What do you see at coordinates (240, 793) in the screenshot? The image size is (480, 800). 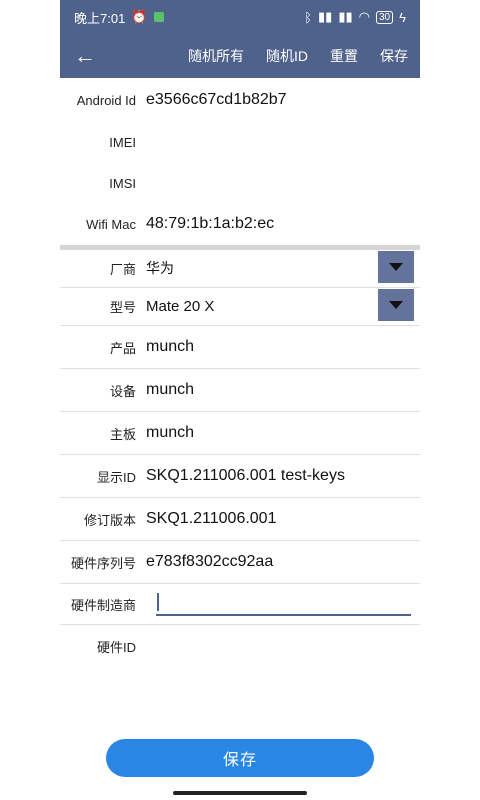 I see `home-indicator` at bounding box center [240, 793].